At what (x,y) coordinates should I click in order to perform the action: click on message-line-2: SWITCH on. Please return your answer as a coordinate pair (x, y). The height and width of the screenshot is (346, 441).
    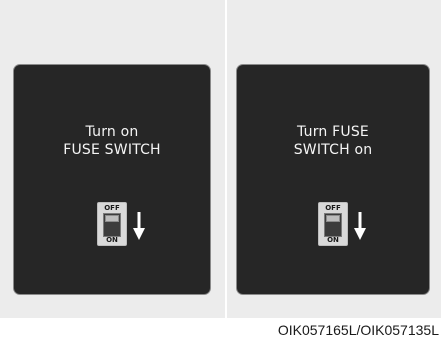
    Looking at the image, I should click on (333, 150).